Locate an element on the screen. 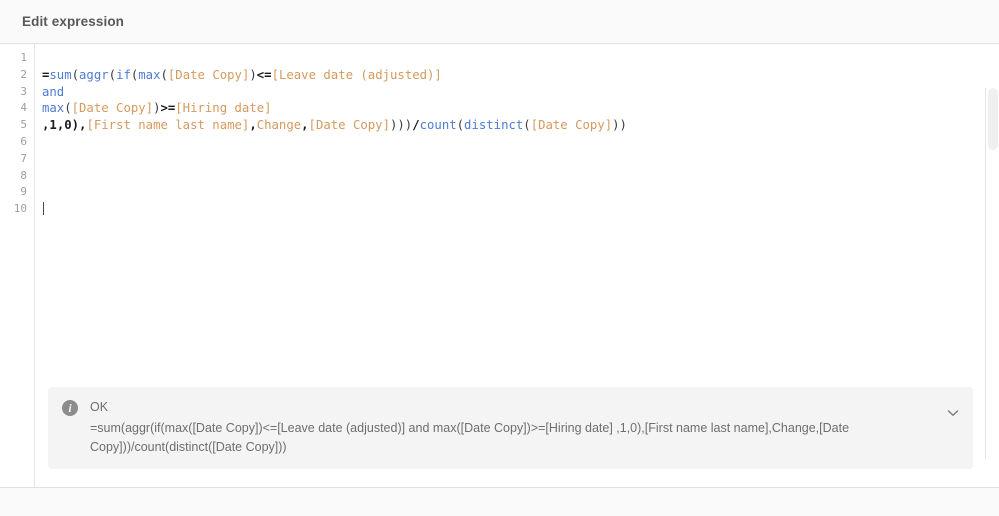  status-badge: OK is located at coordinates (99, 407).